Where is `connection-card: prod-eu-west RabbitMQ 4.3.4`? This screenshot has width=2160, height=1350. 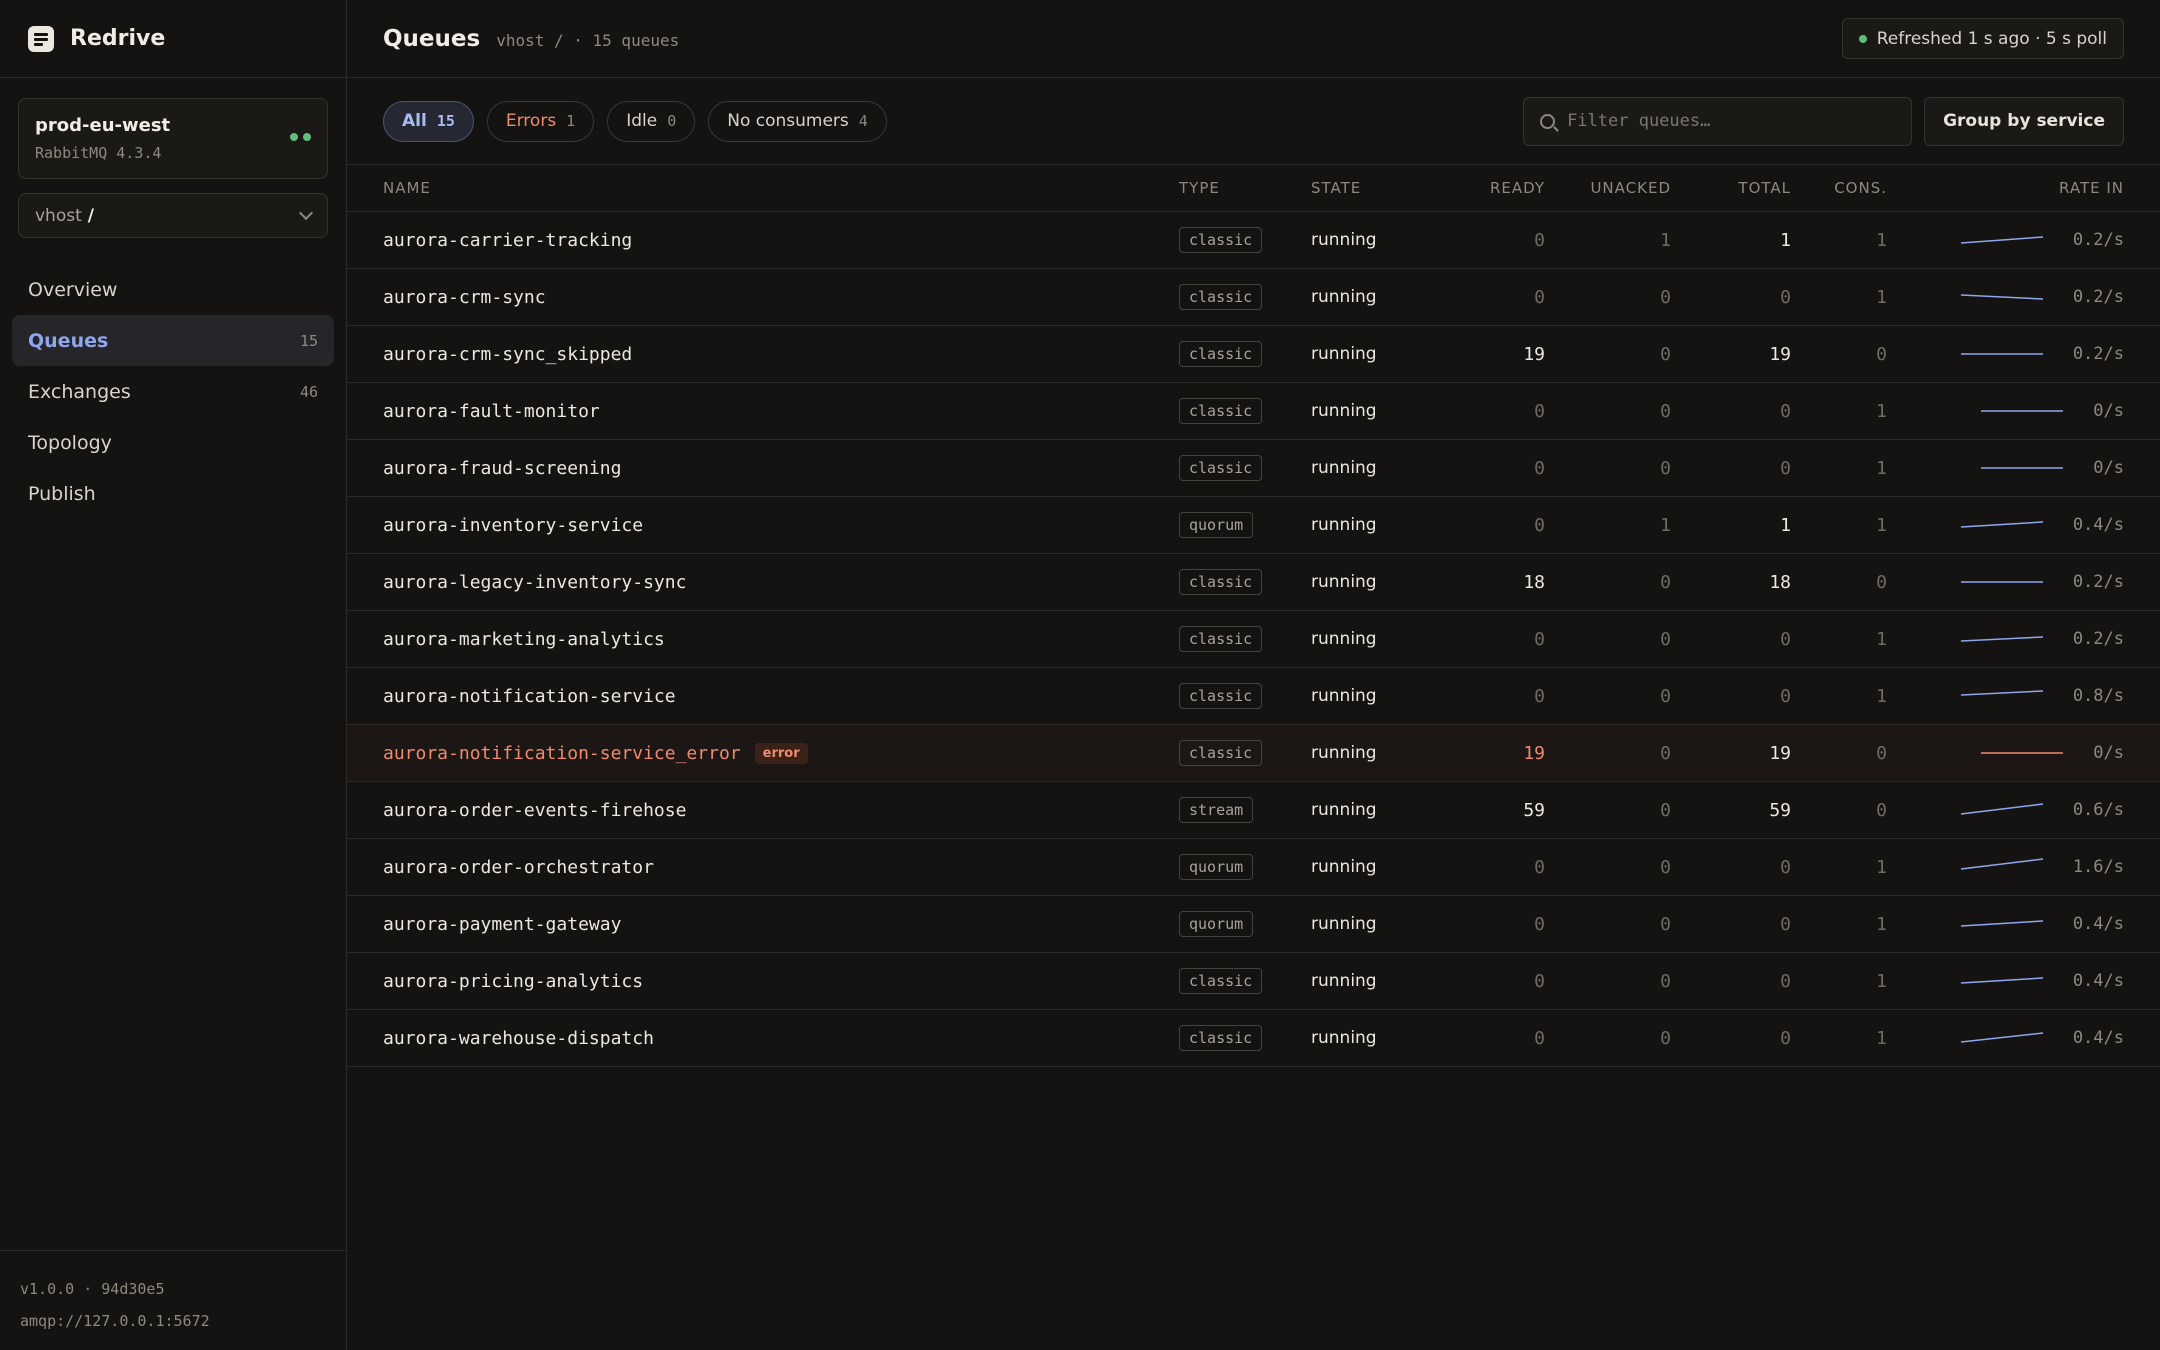
connection-card: prod-eu-west RabbitMQ 4.3.4 is located at coordinates (173, 138).